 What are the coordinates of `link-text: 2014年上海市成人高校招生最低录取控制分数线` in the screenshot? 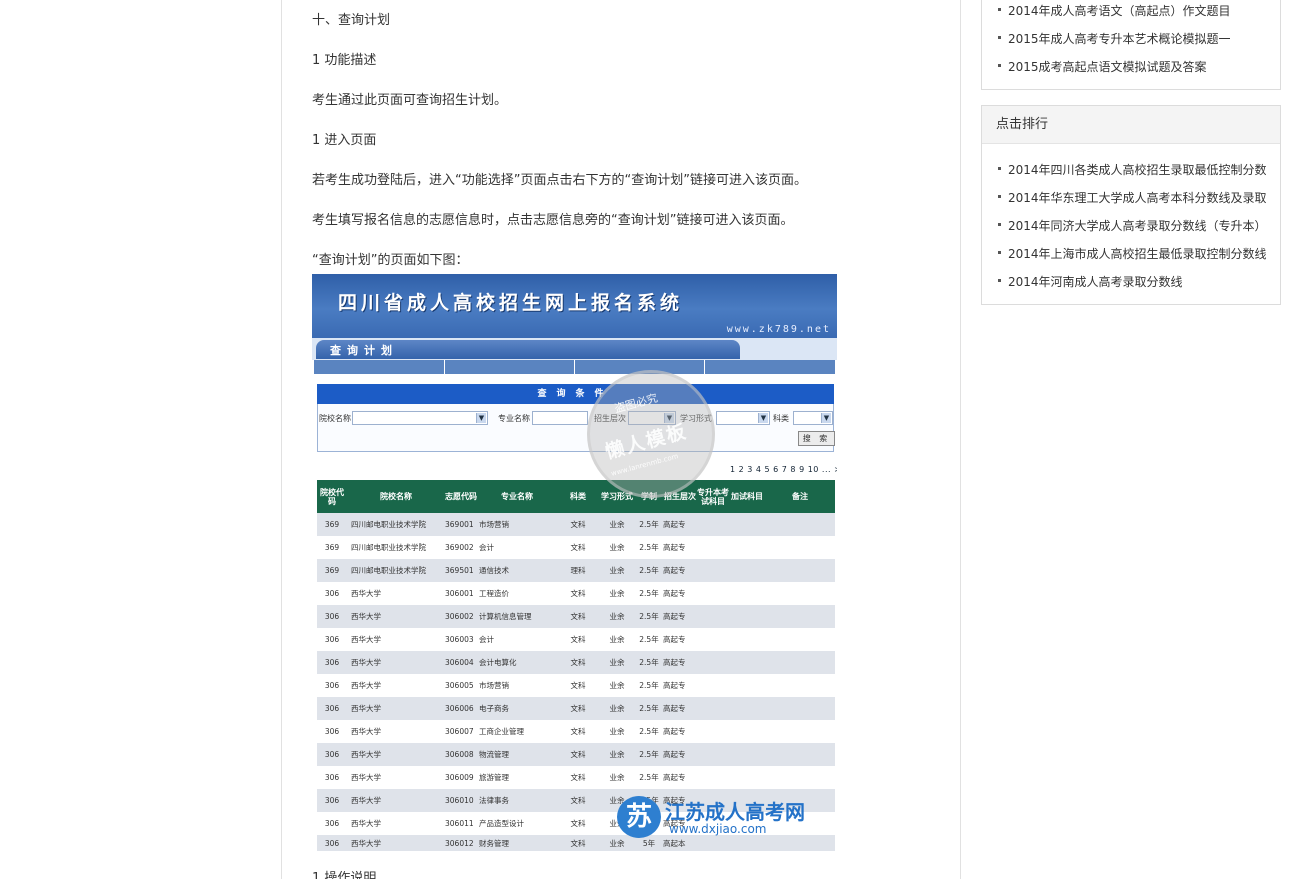 It's located at (1132, 254).